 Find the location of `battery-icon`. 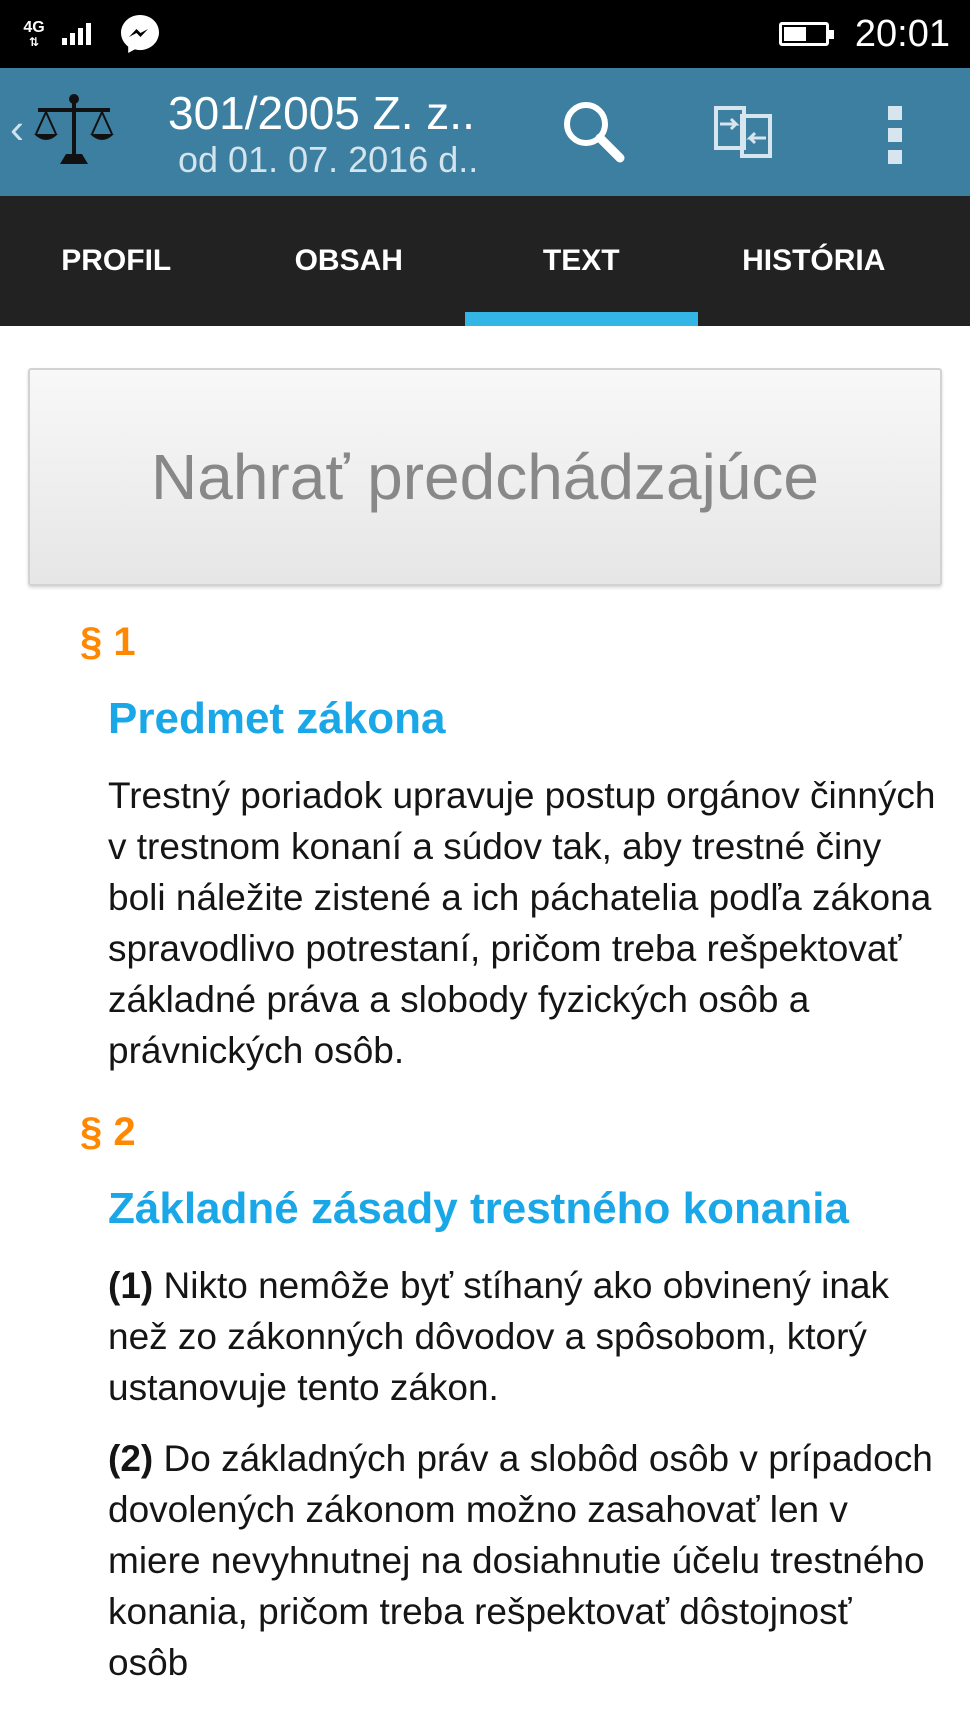

battery-icon is located at coordinates (806, 34).